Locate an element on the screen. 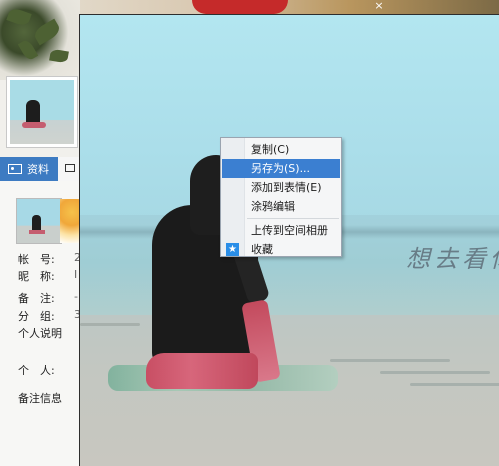 This screenshot has height=466, width=499. star-icon: ★ is located at coordinates (232, 249).